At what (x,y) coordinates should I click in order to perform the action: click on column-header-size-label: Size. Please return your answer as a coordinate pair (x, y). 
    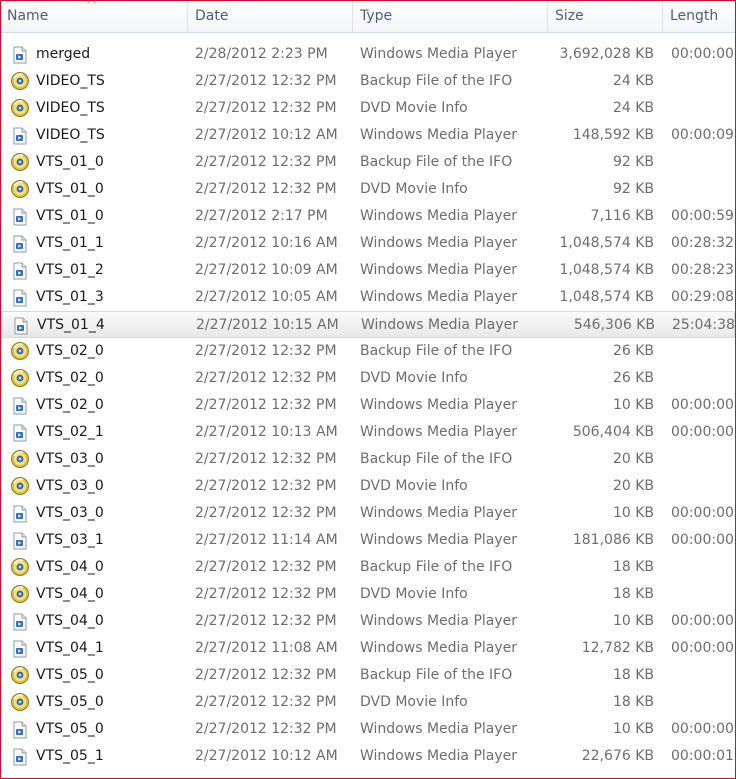
    Looking at the image, I should click on (569, 16).